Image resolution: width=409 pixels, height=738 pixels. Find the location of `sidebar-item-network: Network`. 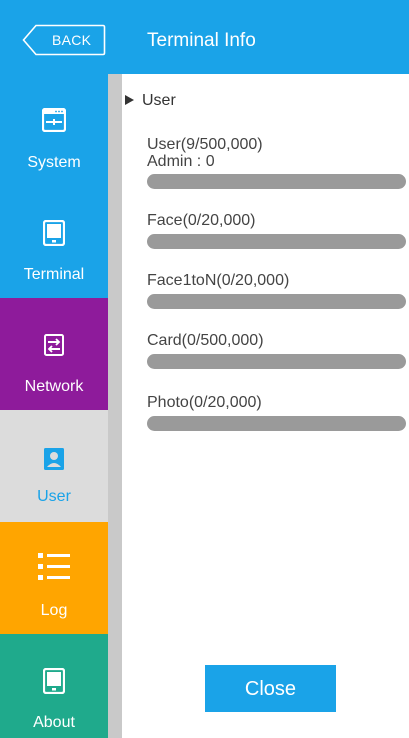

sidebar-item-network: Network is located at coordinates (54, 354).